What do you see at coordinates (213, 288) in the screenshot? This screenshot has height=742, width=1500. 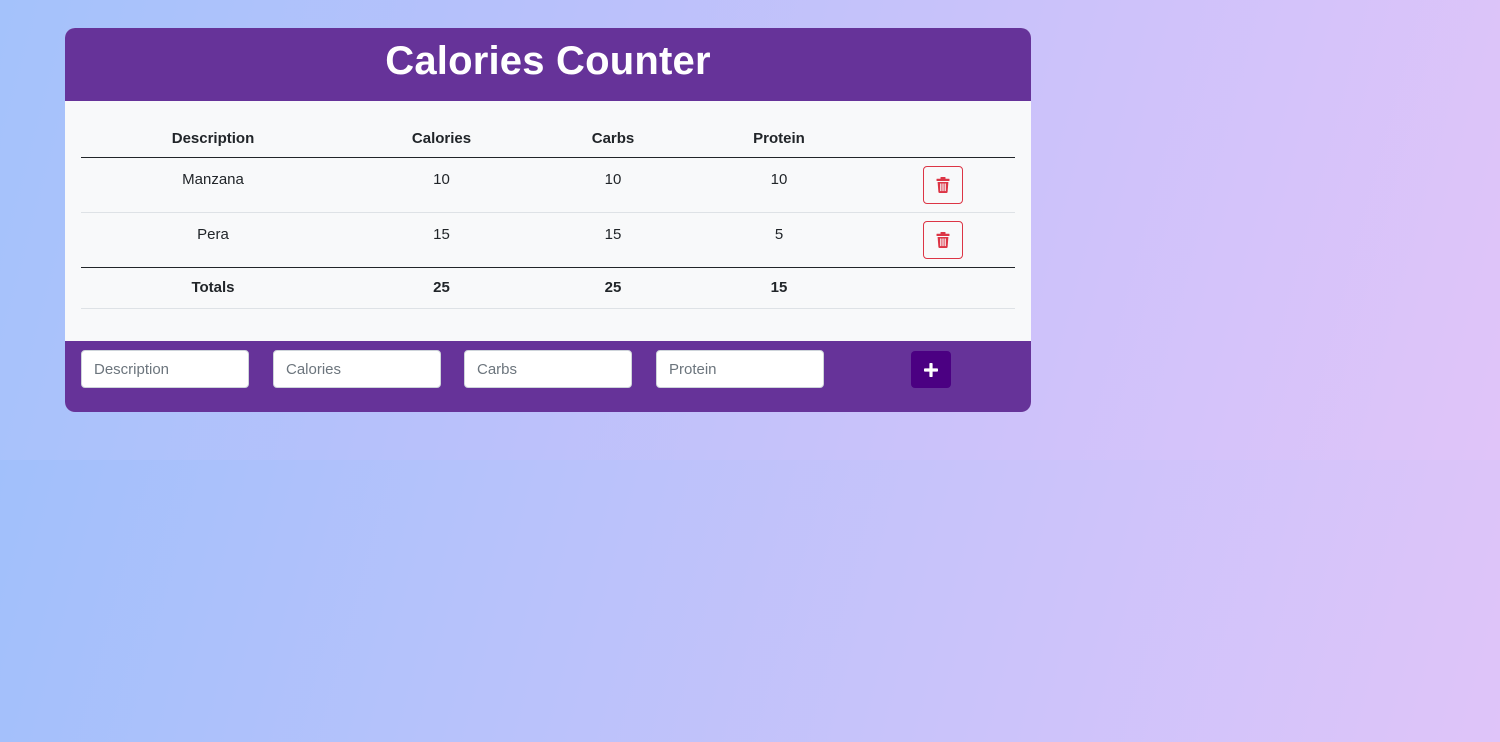 I see `totals-label: Totals` at bounding box center [213, 288].